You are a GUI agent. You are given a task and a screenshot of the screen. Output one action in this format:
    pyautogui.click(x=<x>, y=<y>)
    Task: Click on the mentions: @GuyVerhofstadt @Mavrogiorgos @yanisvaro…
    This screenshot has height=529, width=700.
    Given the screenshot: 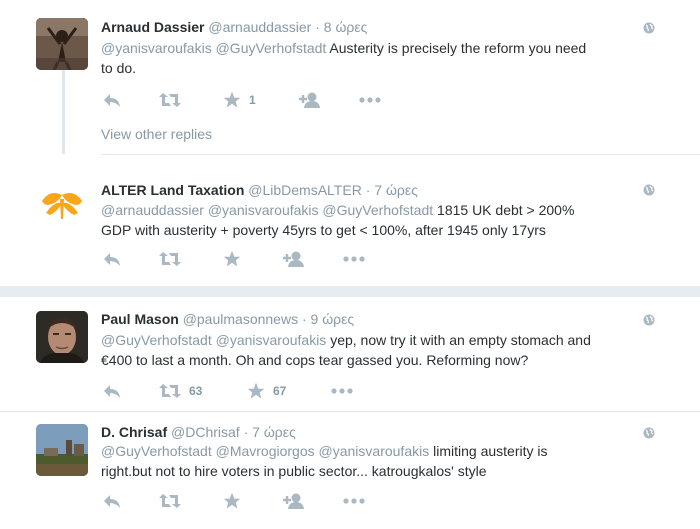 What is the action you would take?
    pyautogui.click(x=265, y=451)
    